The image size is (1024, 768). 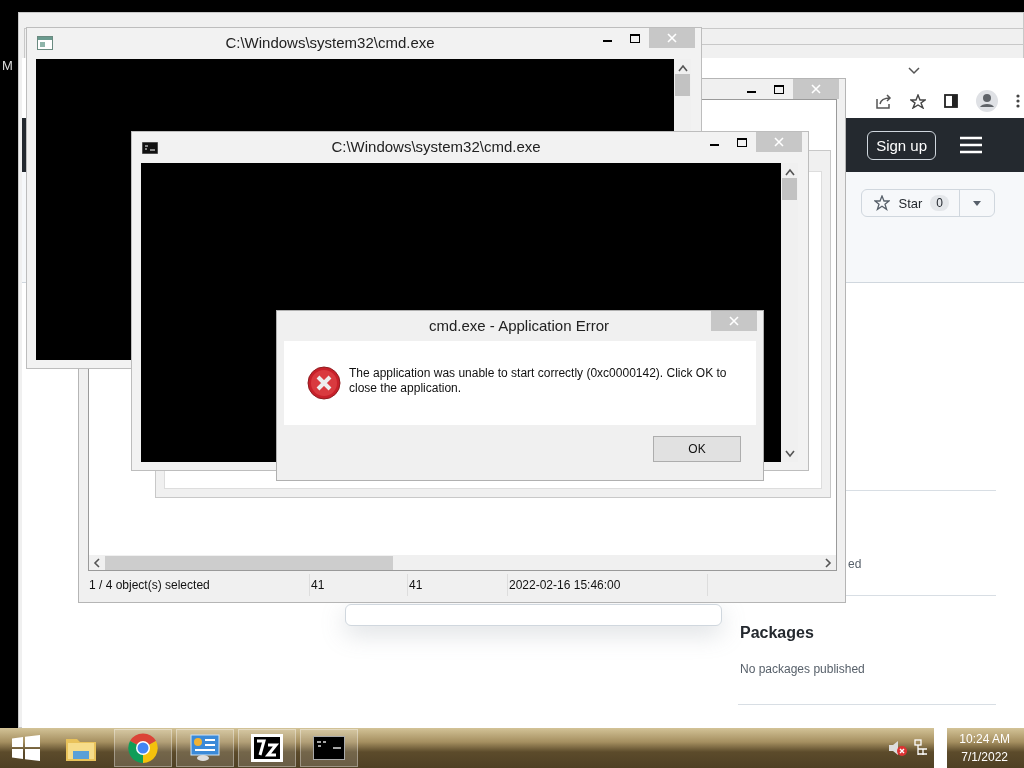 What do you see at coordinates (7, 65) in the screenshot?
I see `desktop-label: M` at bounding box center [7, 65].